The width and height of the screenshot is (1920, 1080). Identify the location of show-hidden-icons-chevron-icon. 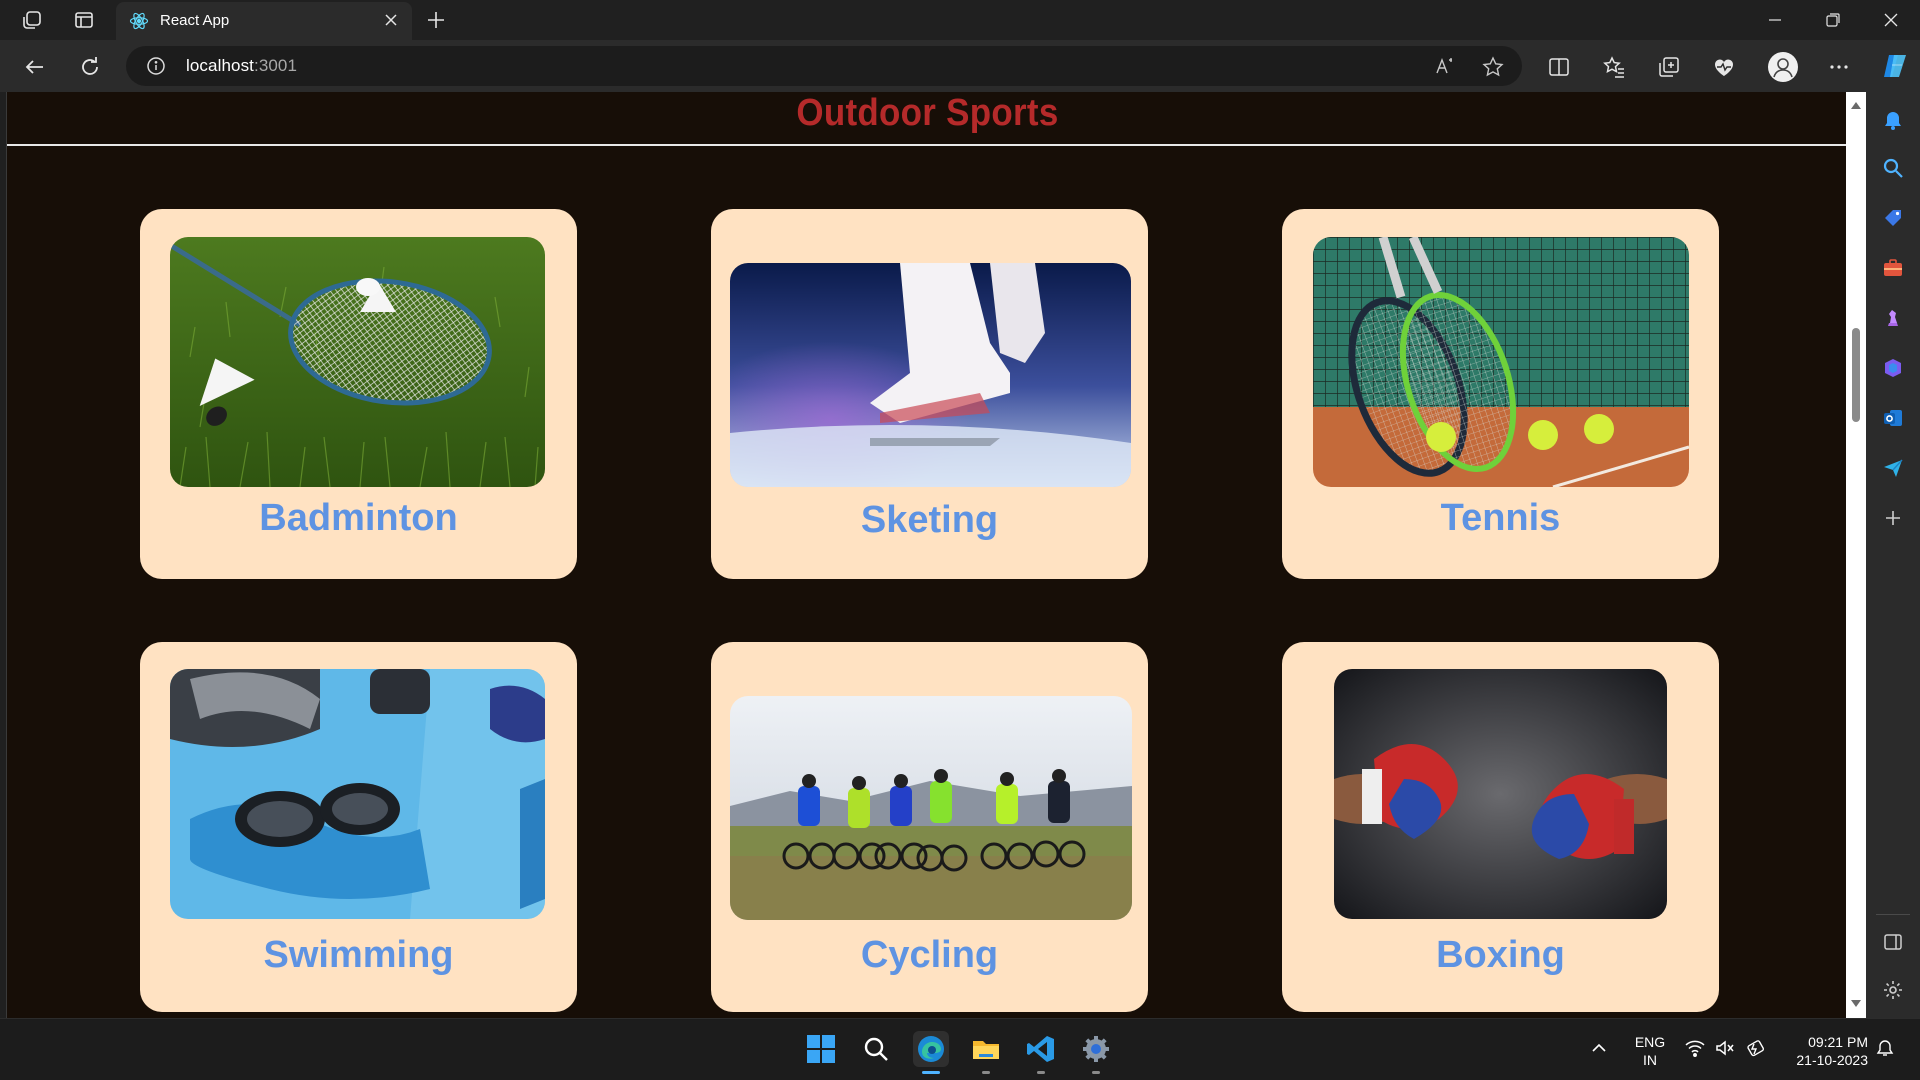
(1599, 1049).